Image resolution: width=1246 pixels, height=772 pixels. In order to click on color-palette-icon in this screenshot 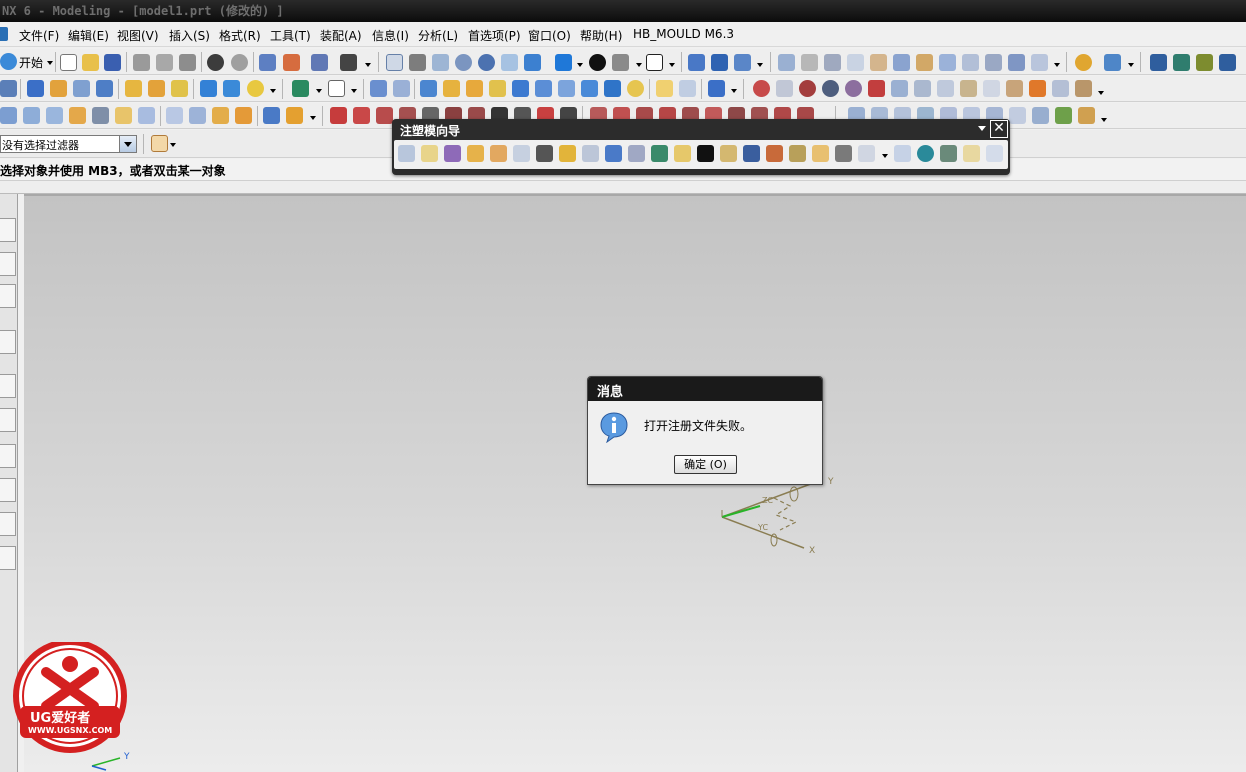, I will do `click(1083, 62)`.